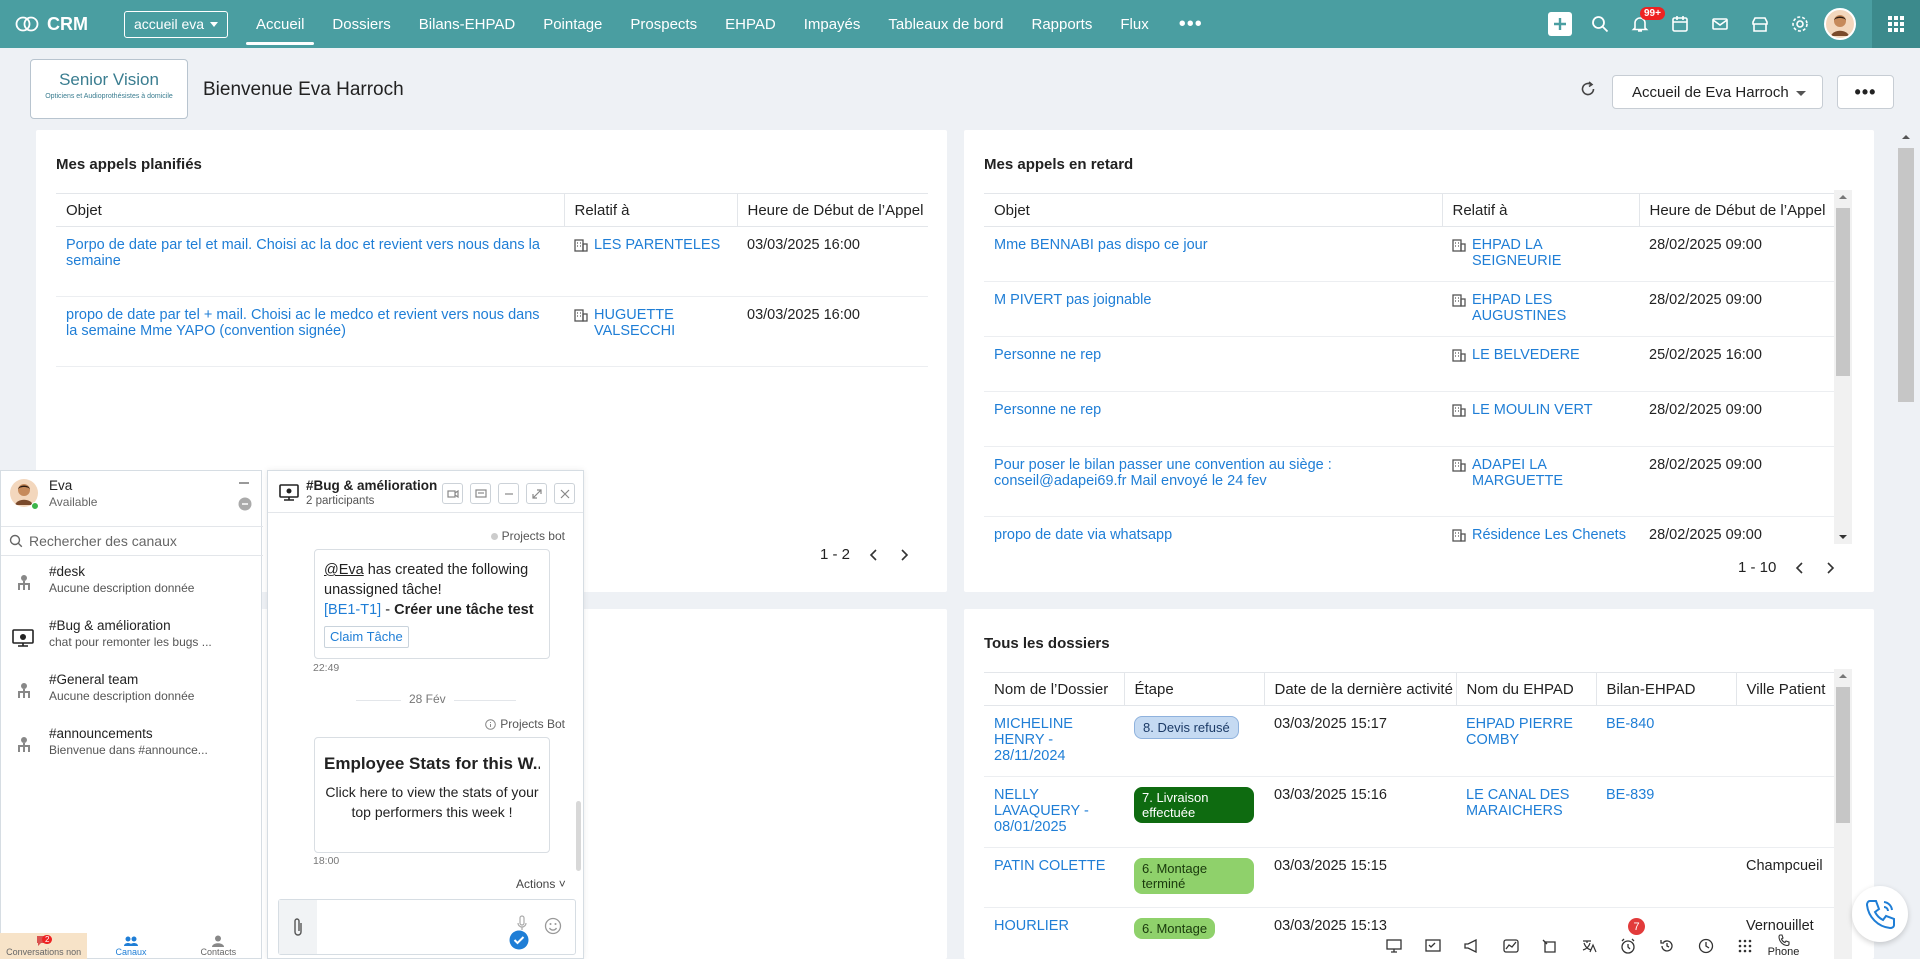  Describe the element at coordinates (541, 884) in the screenshot. I see `actions-menu: Actions ˅` at that location.